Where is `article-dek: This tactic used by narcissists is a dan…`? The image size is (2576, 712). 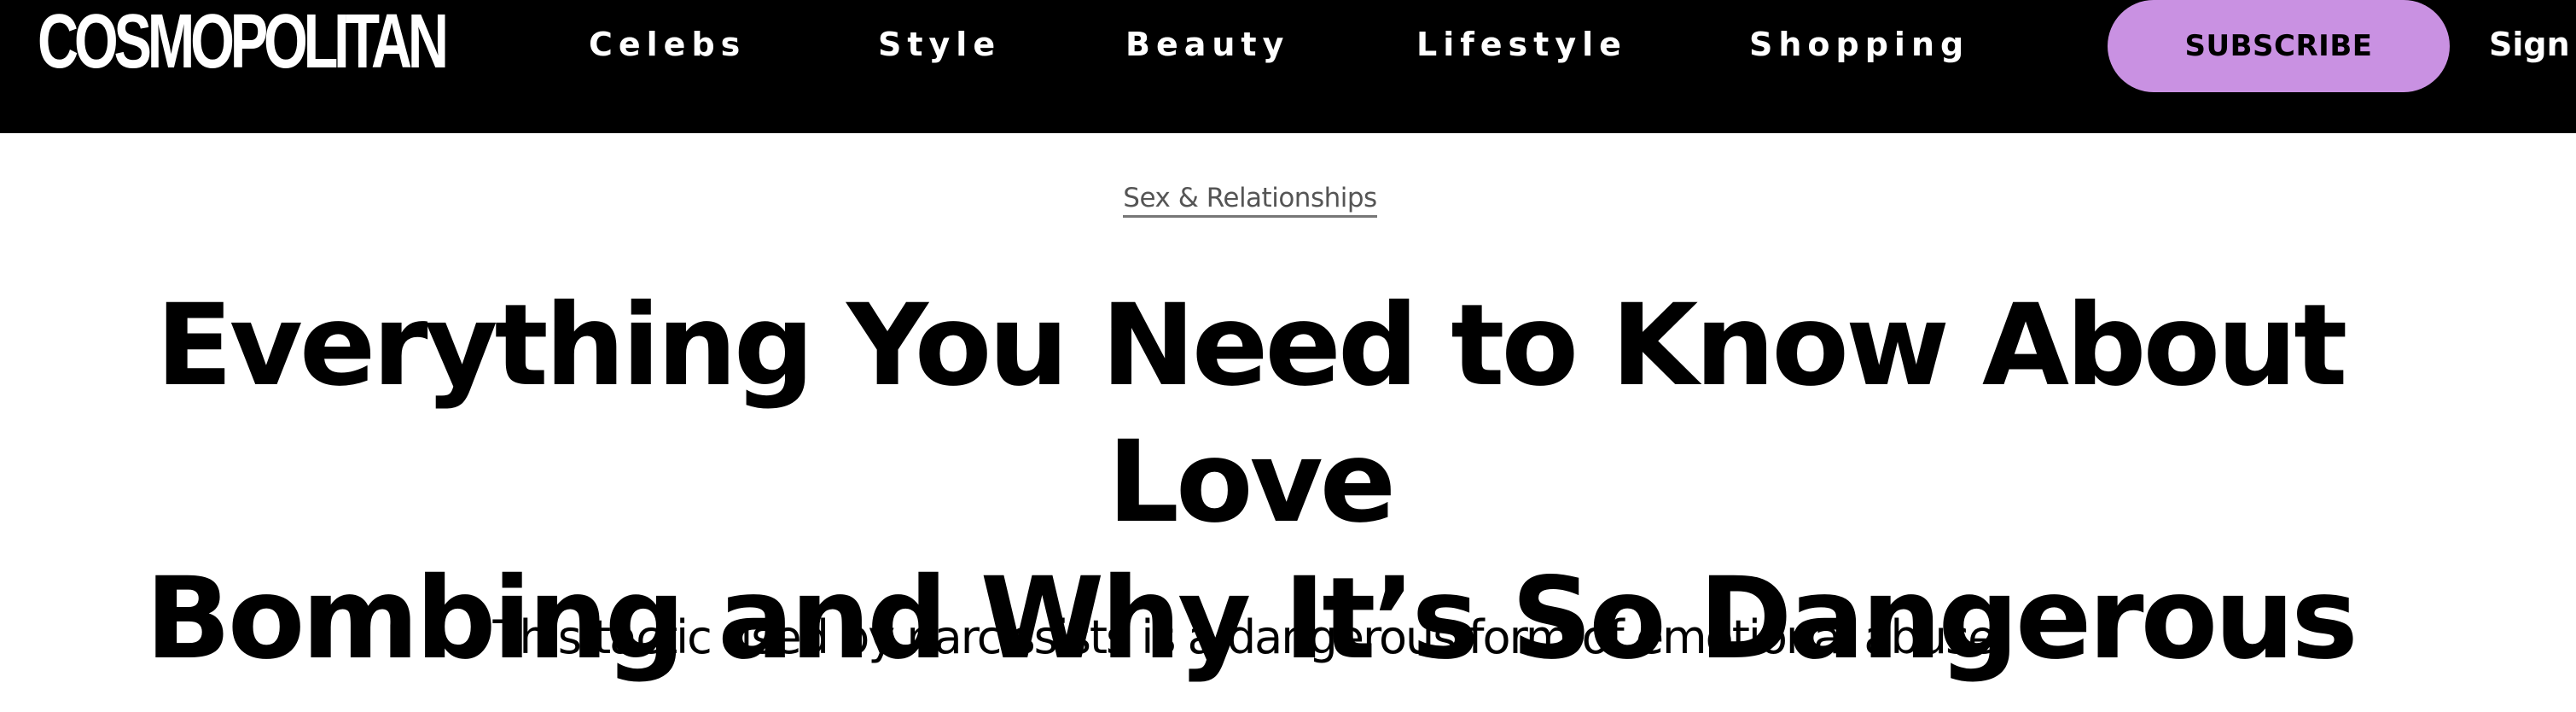 article-dek: This tactic used by narcissists is a dan… is located at coordinates (1250, 637).